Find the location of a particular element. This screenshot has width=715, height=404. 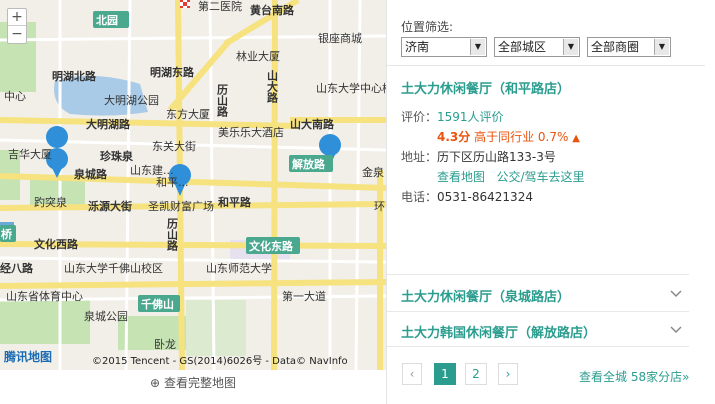

rating-row: 评价：1591人评价 is located at coordinates (452, 116).